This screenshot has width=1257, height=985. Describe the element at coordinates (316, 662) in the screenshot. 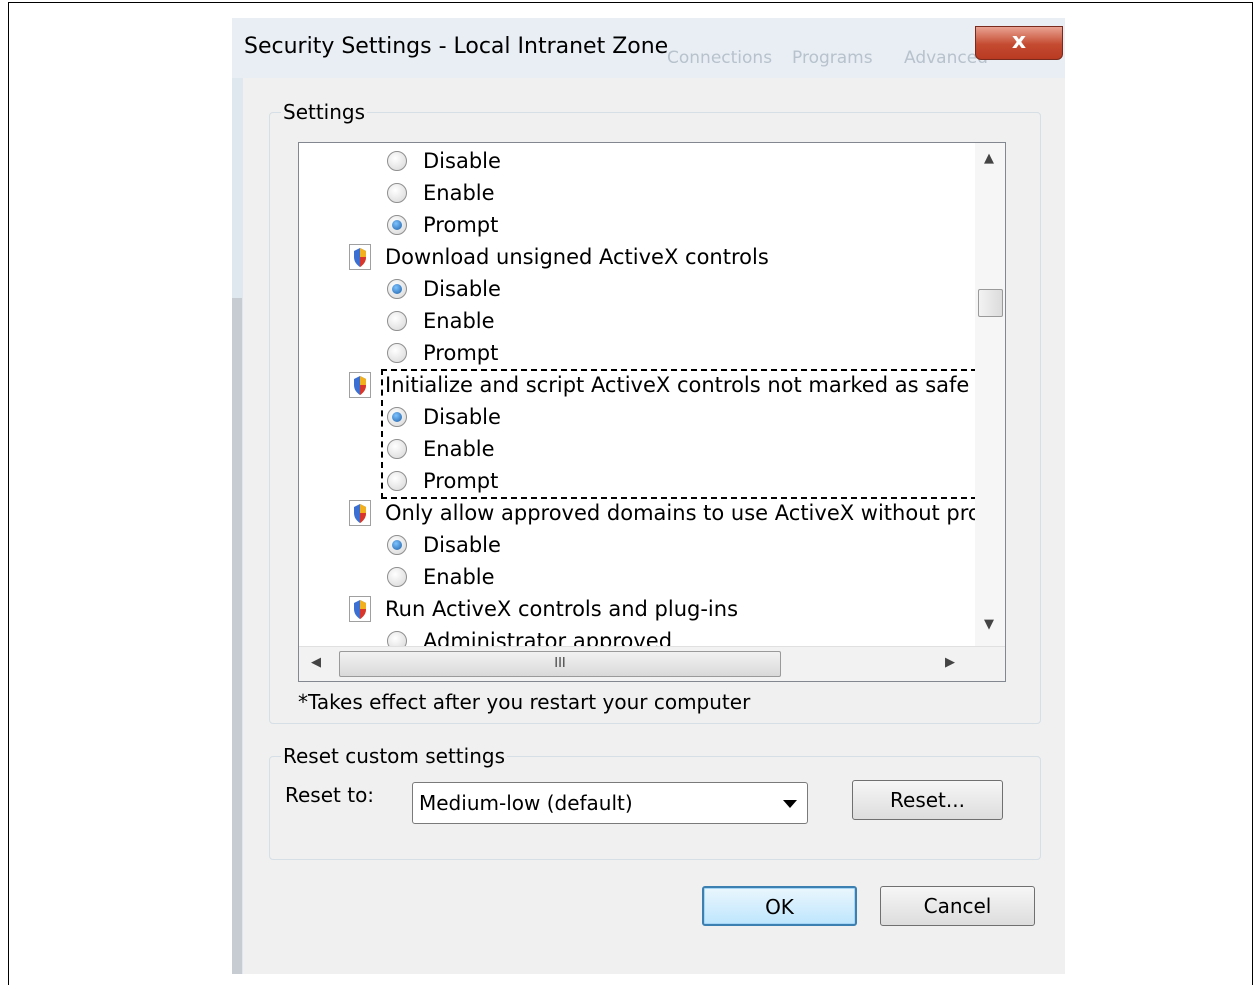

I see `scroll-left-icon: ◀` at that location.